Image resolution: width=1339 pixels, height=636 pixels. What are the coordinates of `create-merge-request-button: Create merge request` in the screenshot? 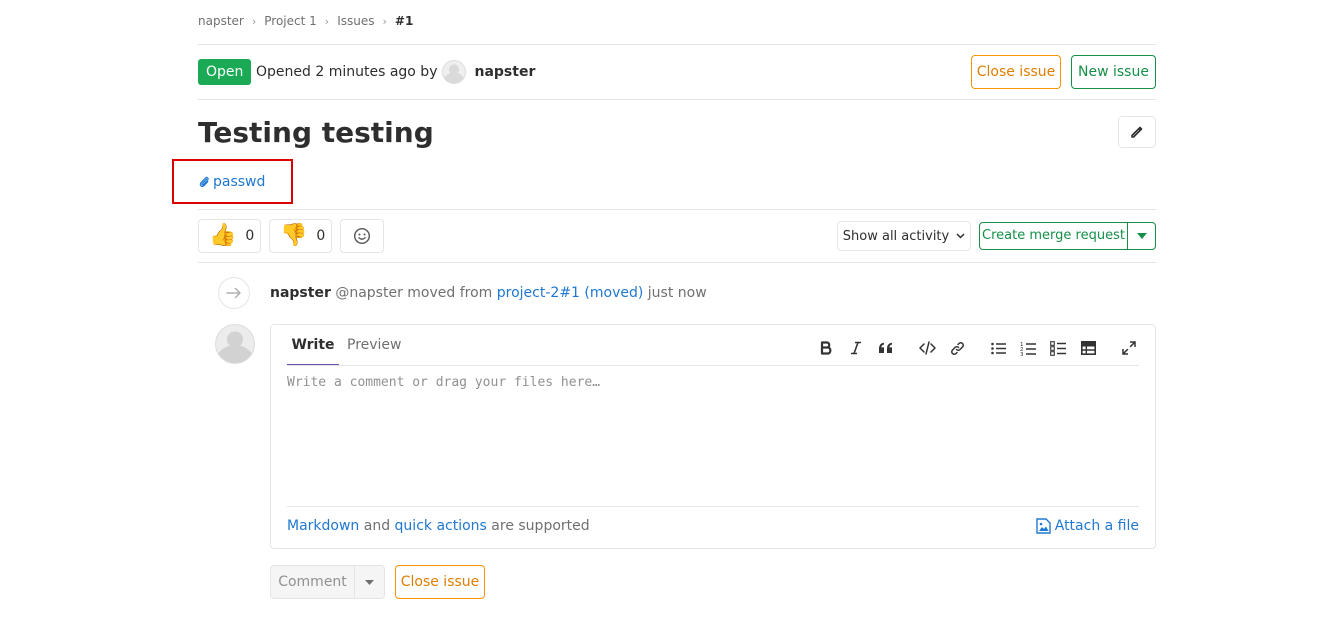 It's located at (1053, 236).